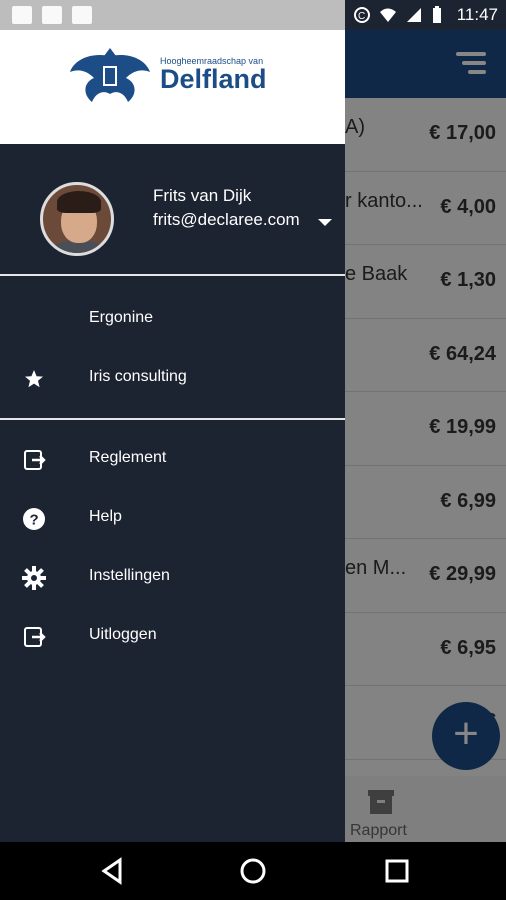 Image resolution: width=506 pixels, height=900 pixels. What do you see at coordinates (172, 459) in the screenshot?
I see `menu-item-reglement: Reglement` at bounding box center [172, 459].